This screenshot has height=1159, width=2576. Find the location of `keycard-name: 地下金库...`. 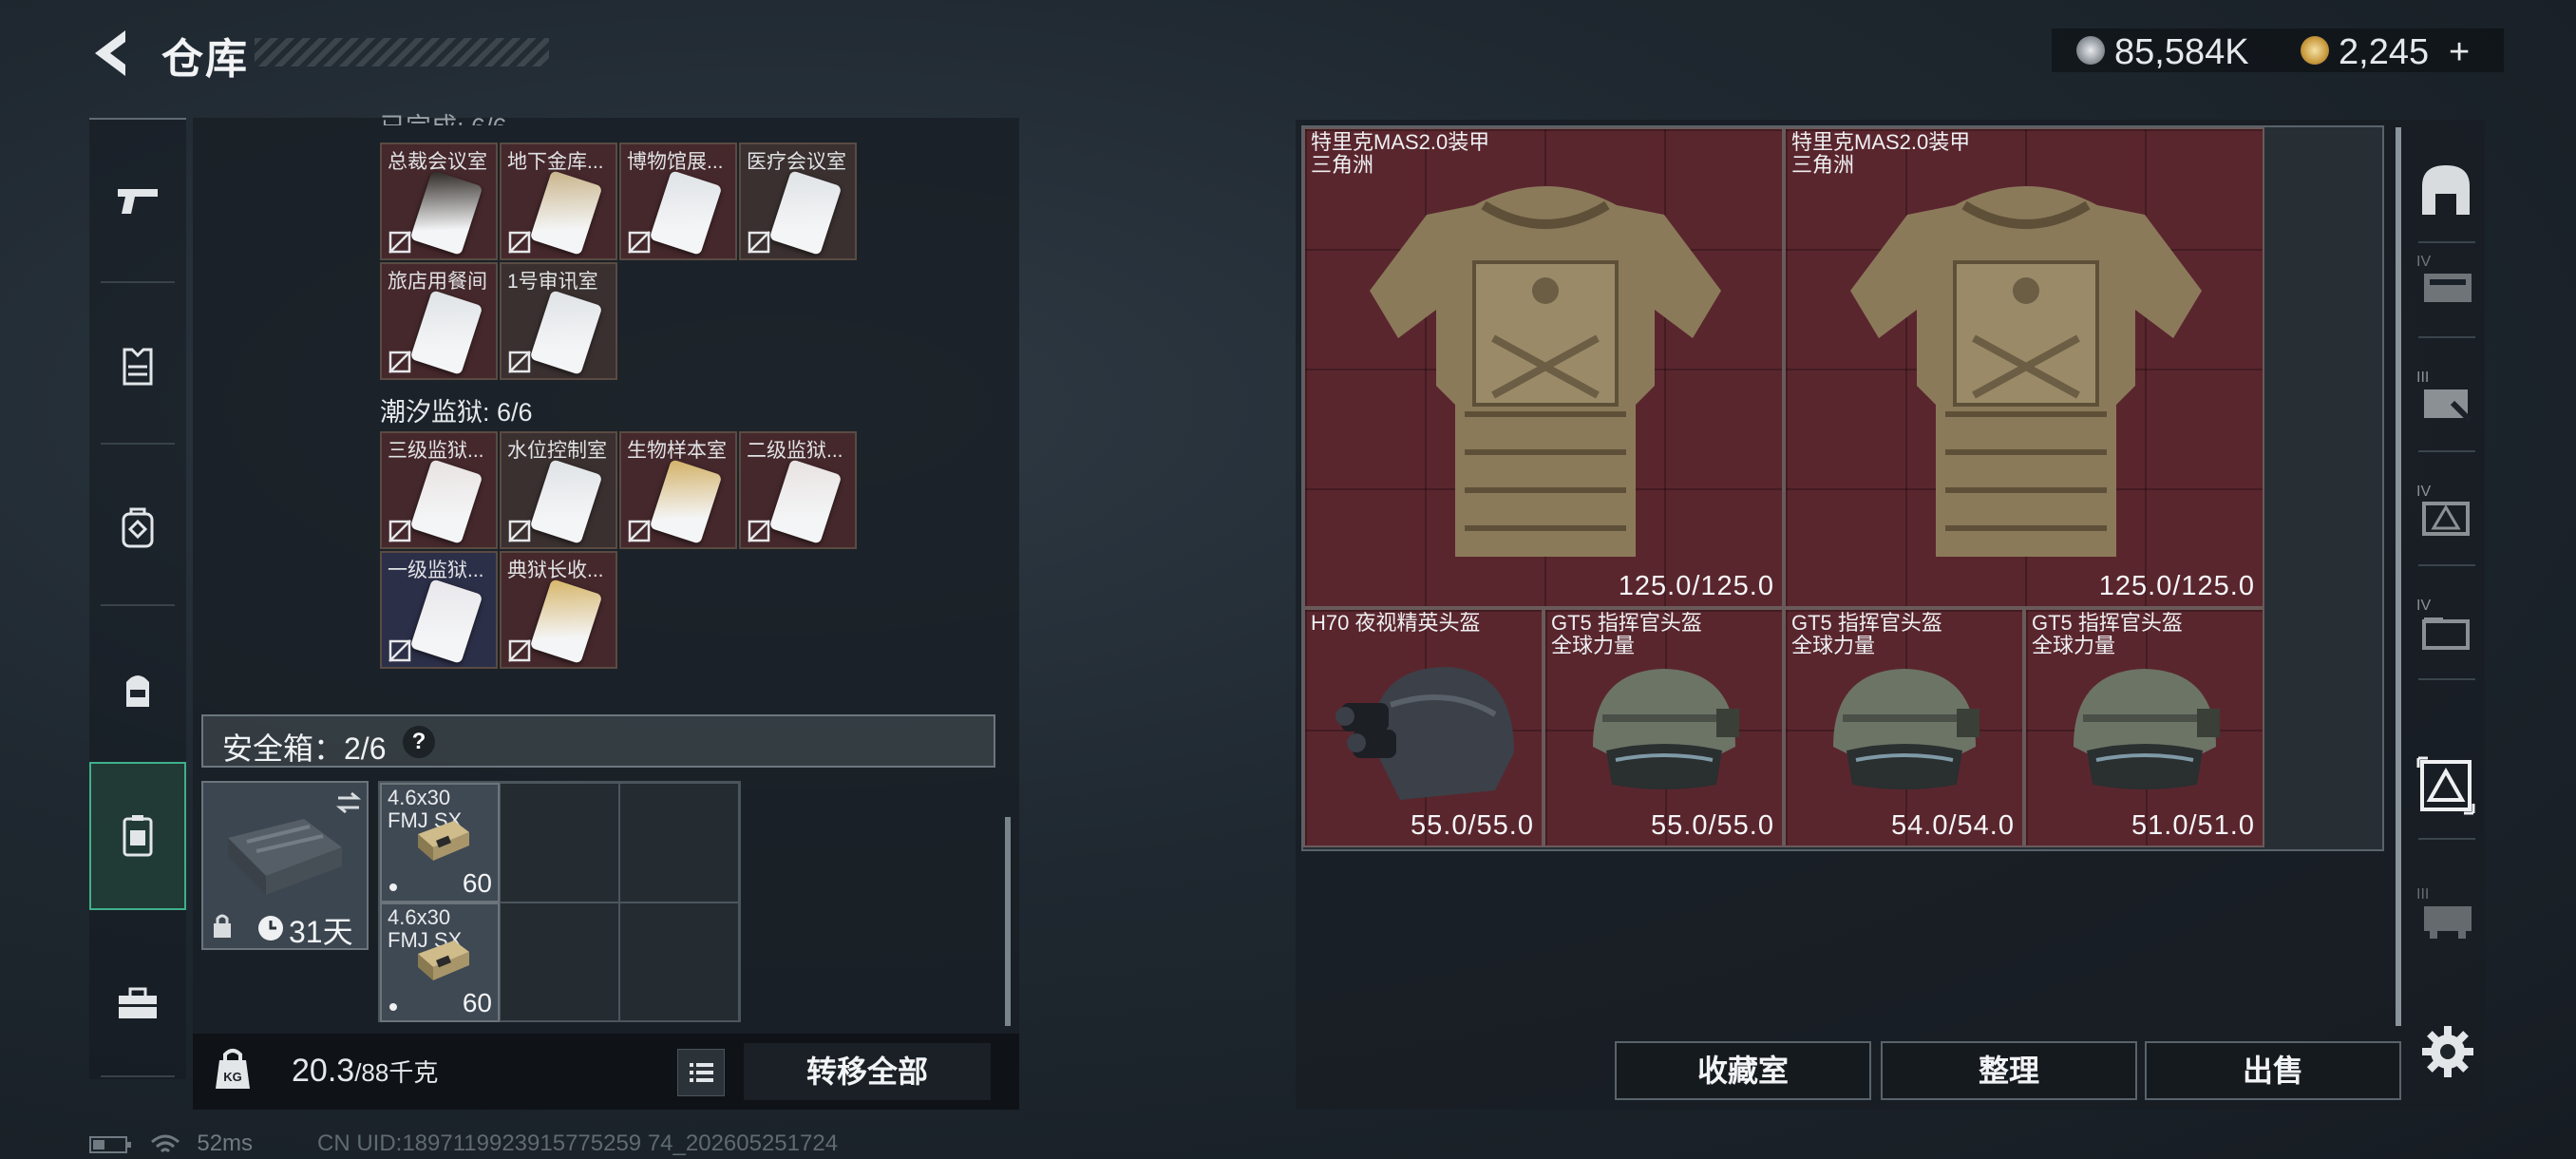

keycard-name: 地下金库... is located at coordinates (555, 162).